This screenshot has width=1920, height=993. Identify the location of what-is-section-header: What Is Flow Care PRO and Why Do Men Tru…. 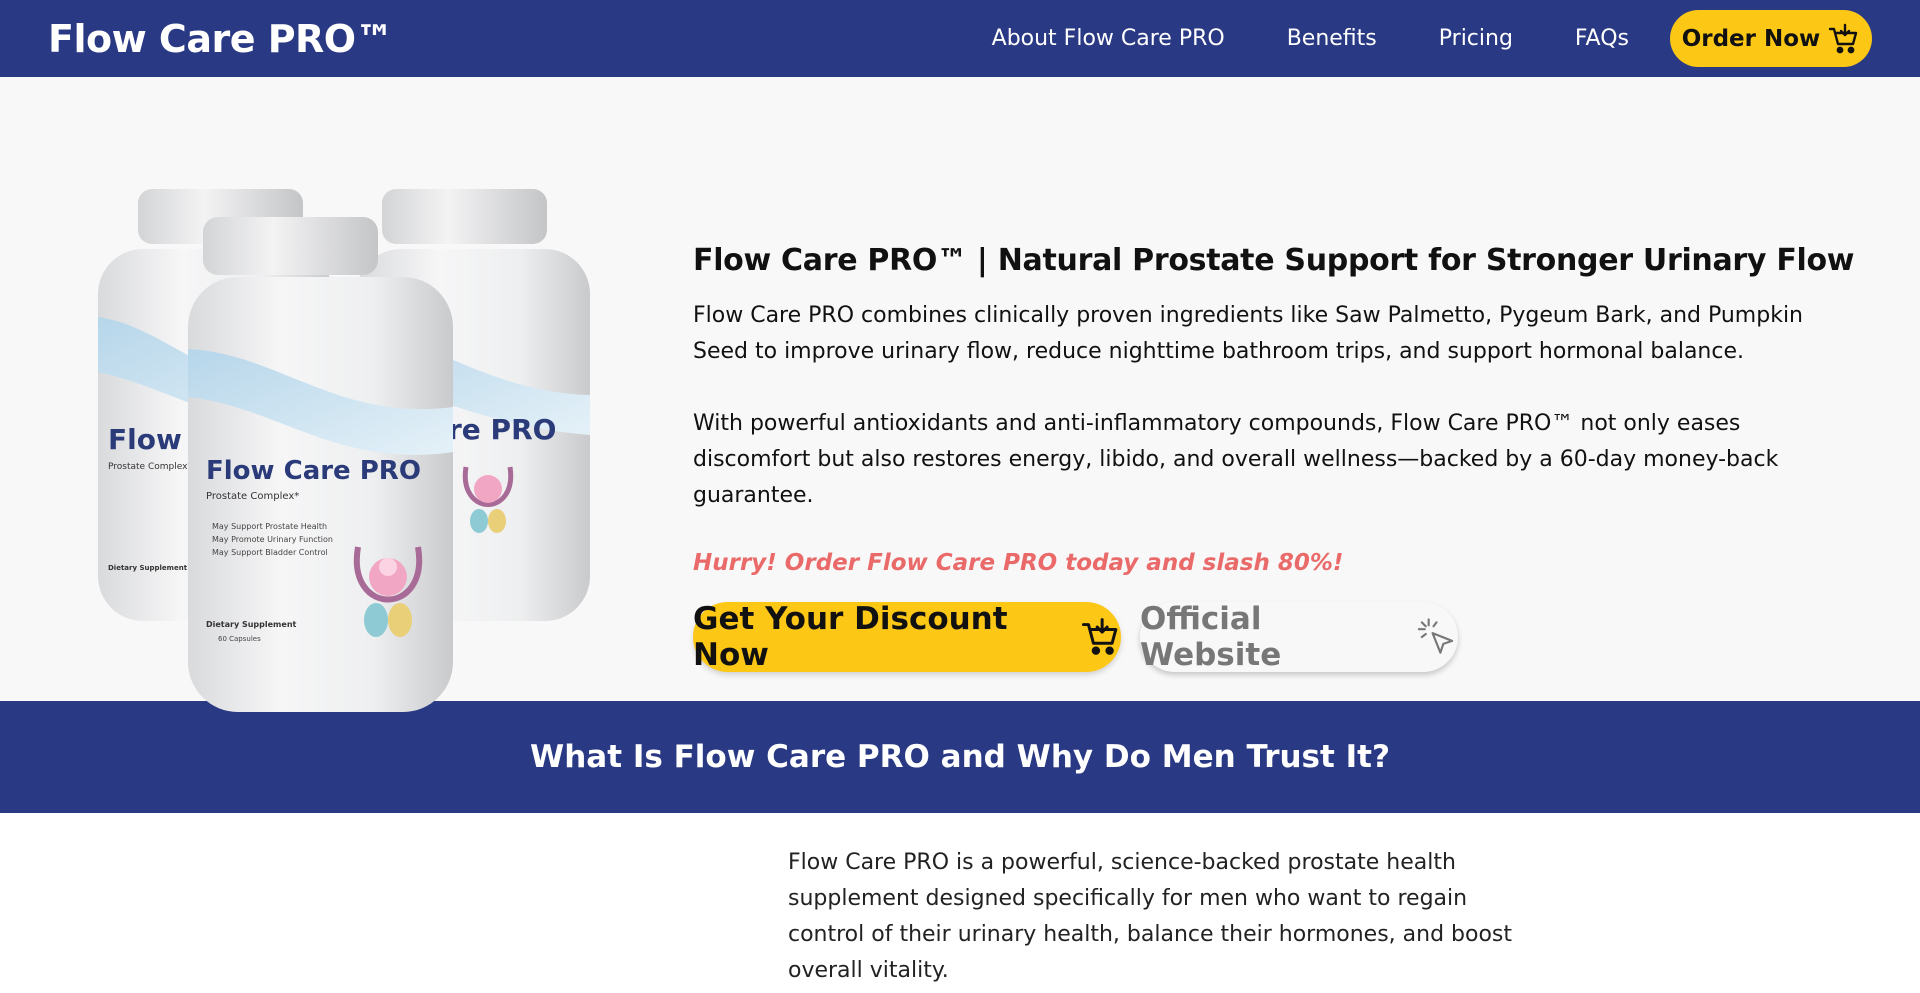
(960, 757).